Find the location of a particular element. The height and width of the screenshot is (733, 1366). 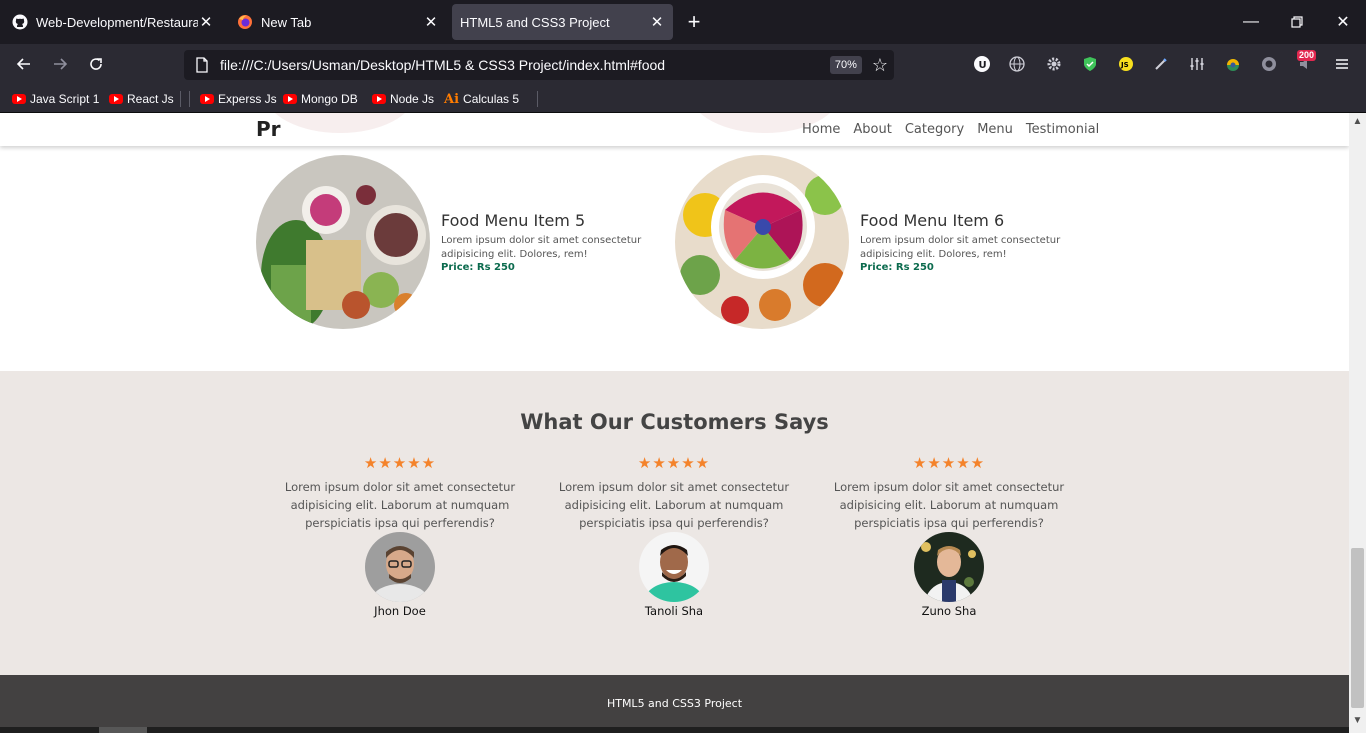

pen-icon is located at coordinates (1161, 64).